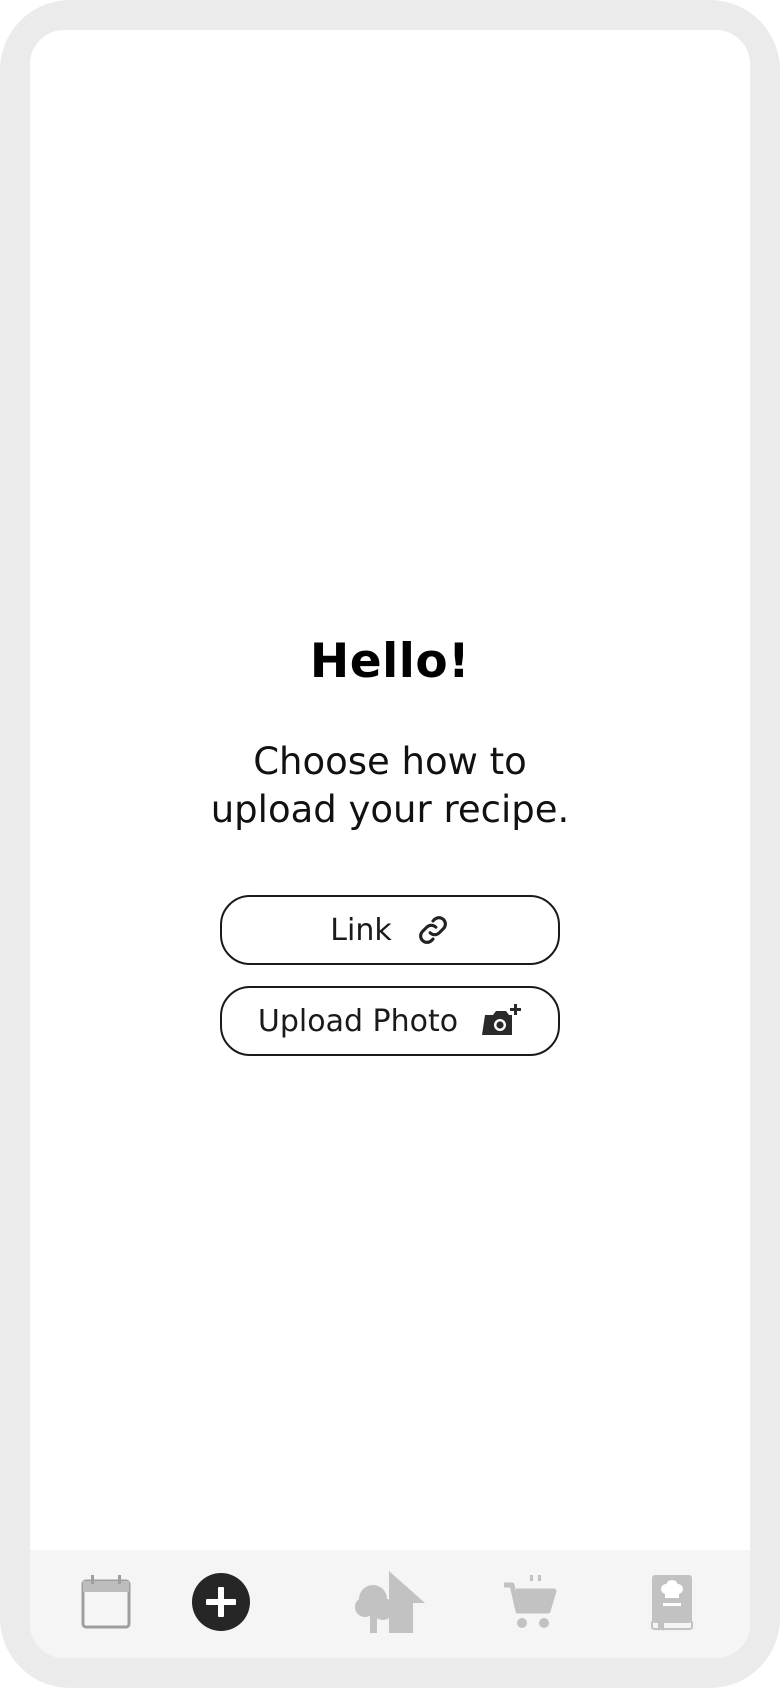 Image resolution: width=780 pixels, height=1688 pixels. I want to click on cart-icon, so click(530, 1604).